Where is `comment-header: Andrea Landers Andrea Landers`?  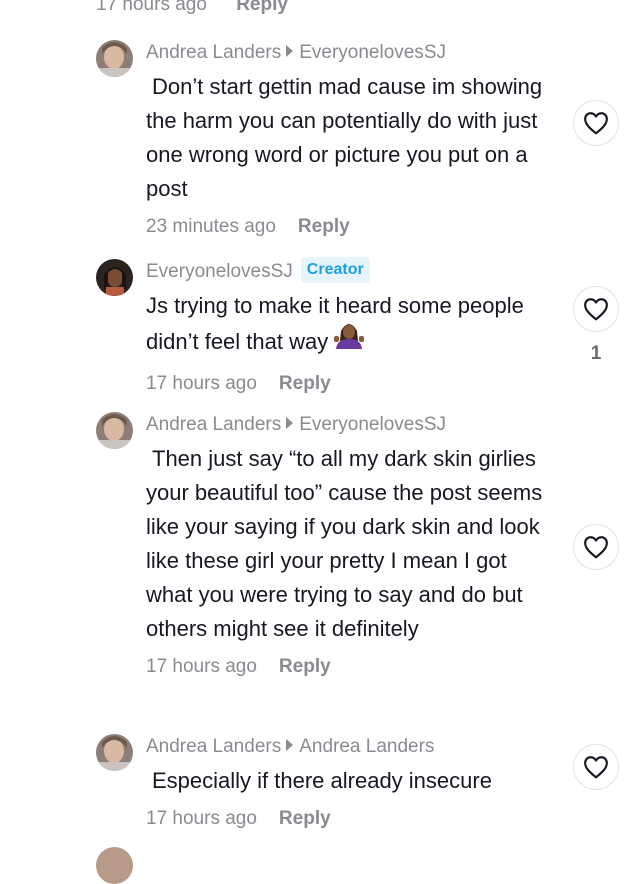 comment-header: Andrea Landers Andrea Landers is located at coordinates (351, 747).